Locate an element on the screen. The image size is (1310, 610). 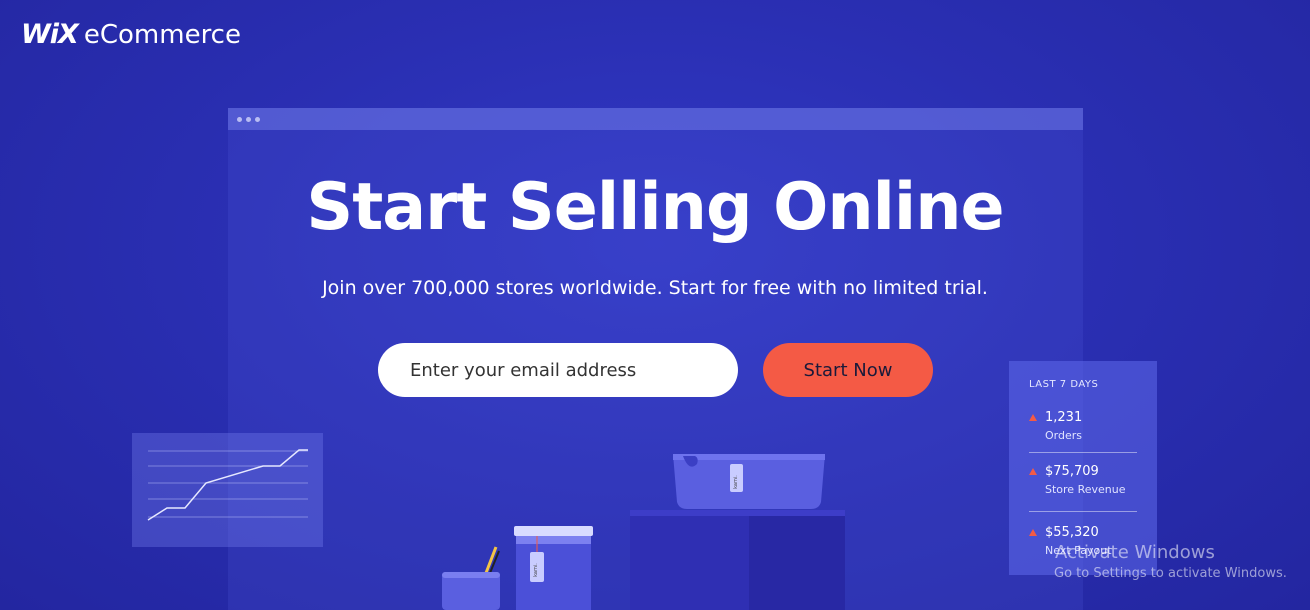
stat-label: Store Revenue is located at coordinates (1085, 489).